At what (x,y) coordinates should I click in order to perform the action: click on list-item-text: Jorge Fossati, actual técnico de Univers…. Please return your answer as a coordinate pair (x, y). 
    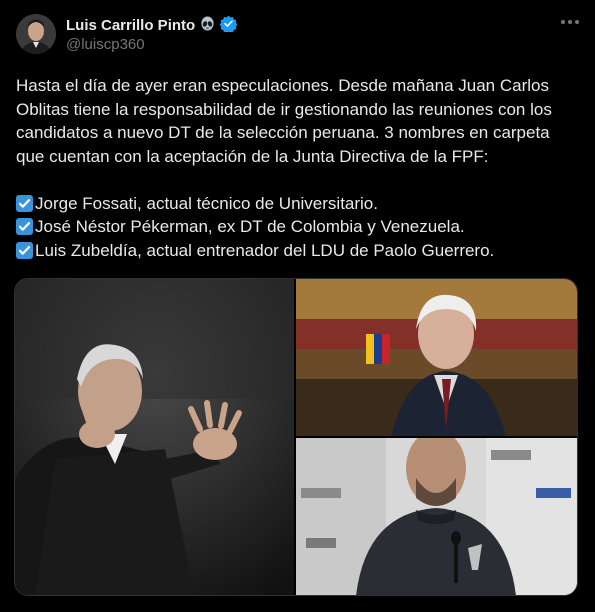
    Looking at the image, I should click on (206, 203).